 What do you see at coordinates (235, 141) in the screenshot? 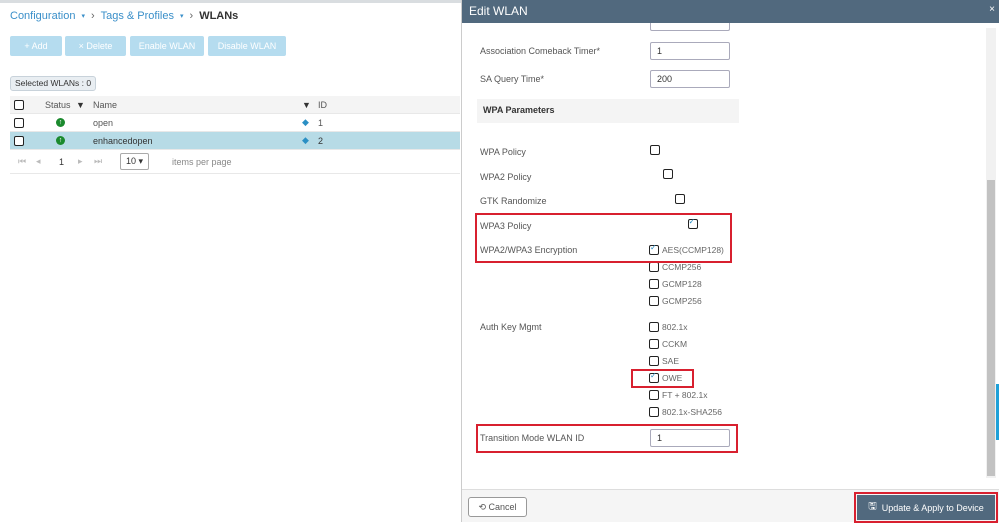
I see `table-row: ↑ enhancedopen ◆ 2` at bounding box center [235, 141].